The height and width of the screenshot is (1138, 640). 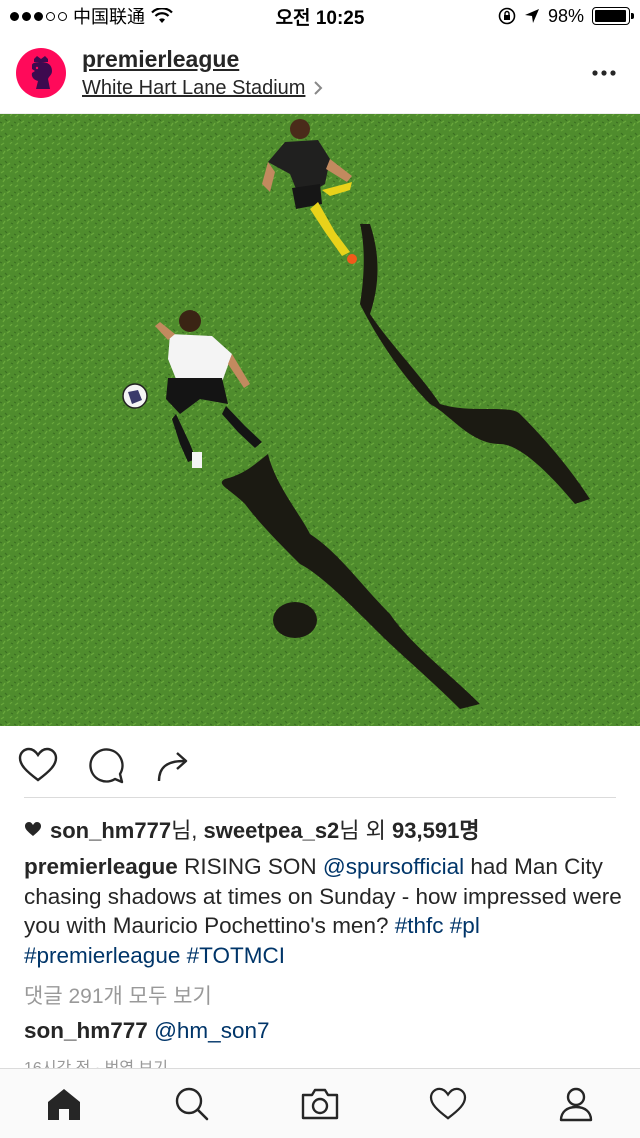 I want to click on post-location: White Hart Lane Stadium, so click(x=333, y=88).